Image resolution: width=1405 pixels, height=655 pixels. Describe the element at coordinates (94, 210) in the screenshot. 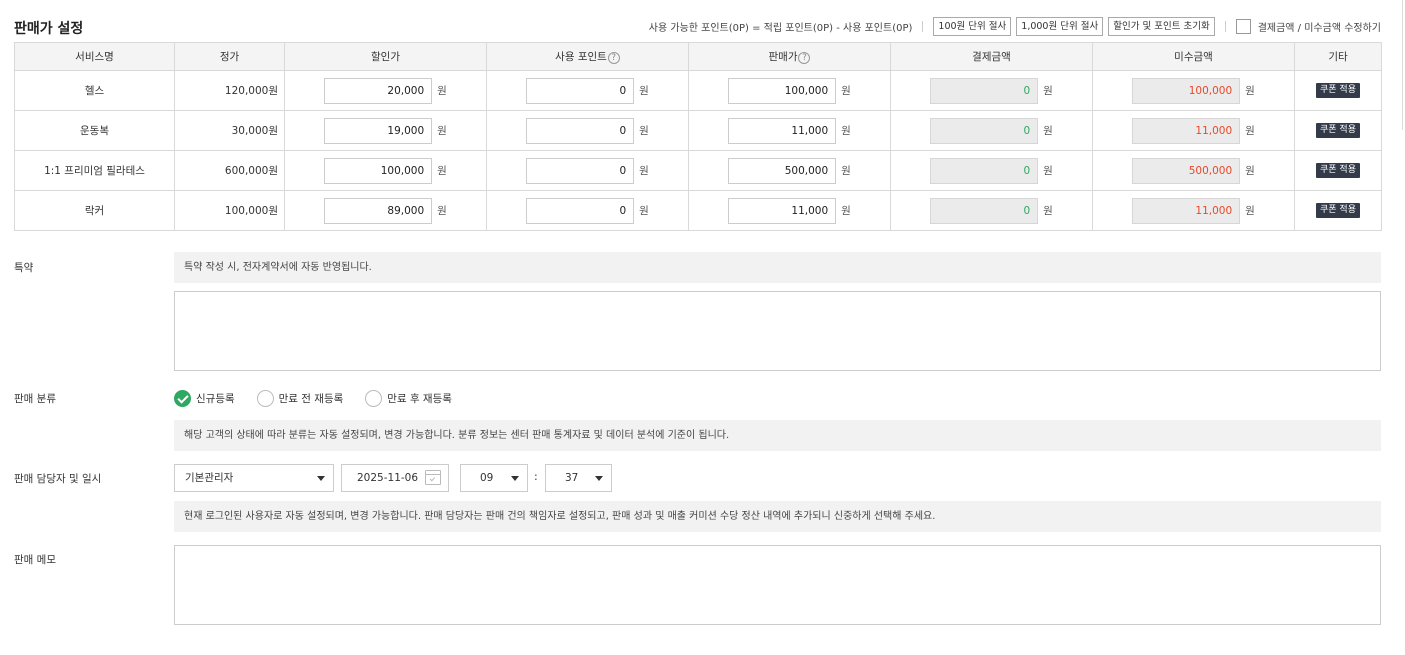

I see `service-name: 락커` at that location.